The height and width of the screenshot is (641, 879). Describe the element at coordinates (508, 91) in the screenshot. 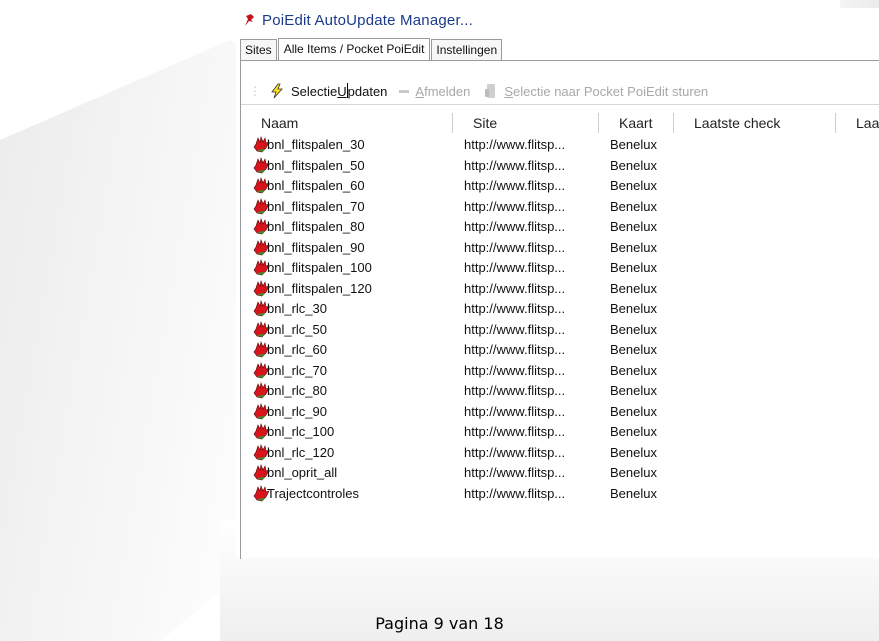

I see `send-label-accel: S` at that location.